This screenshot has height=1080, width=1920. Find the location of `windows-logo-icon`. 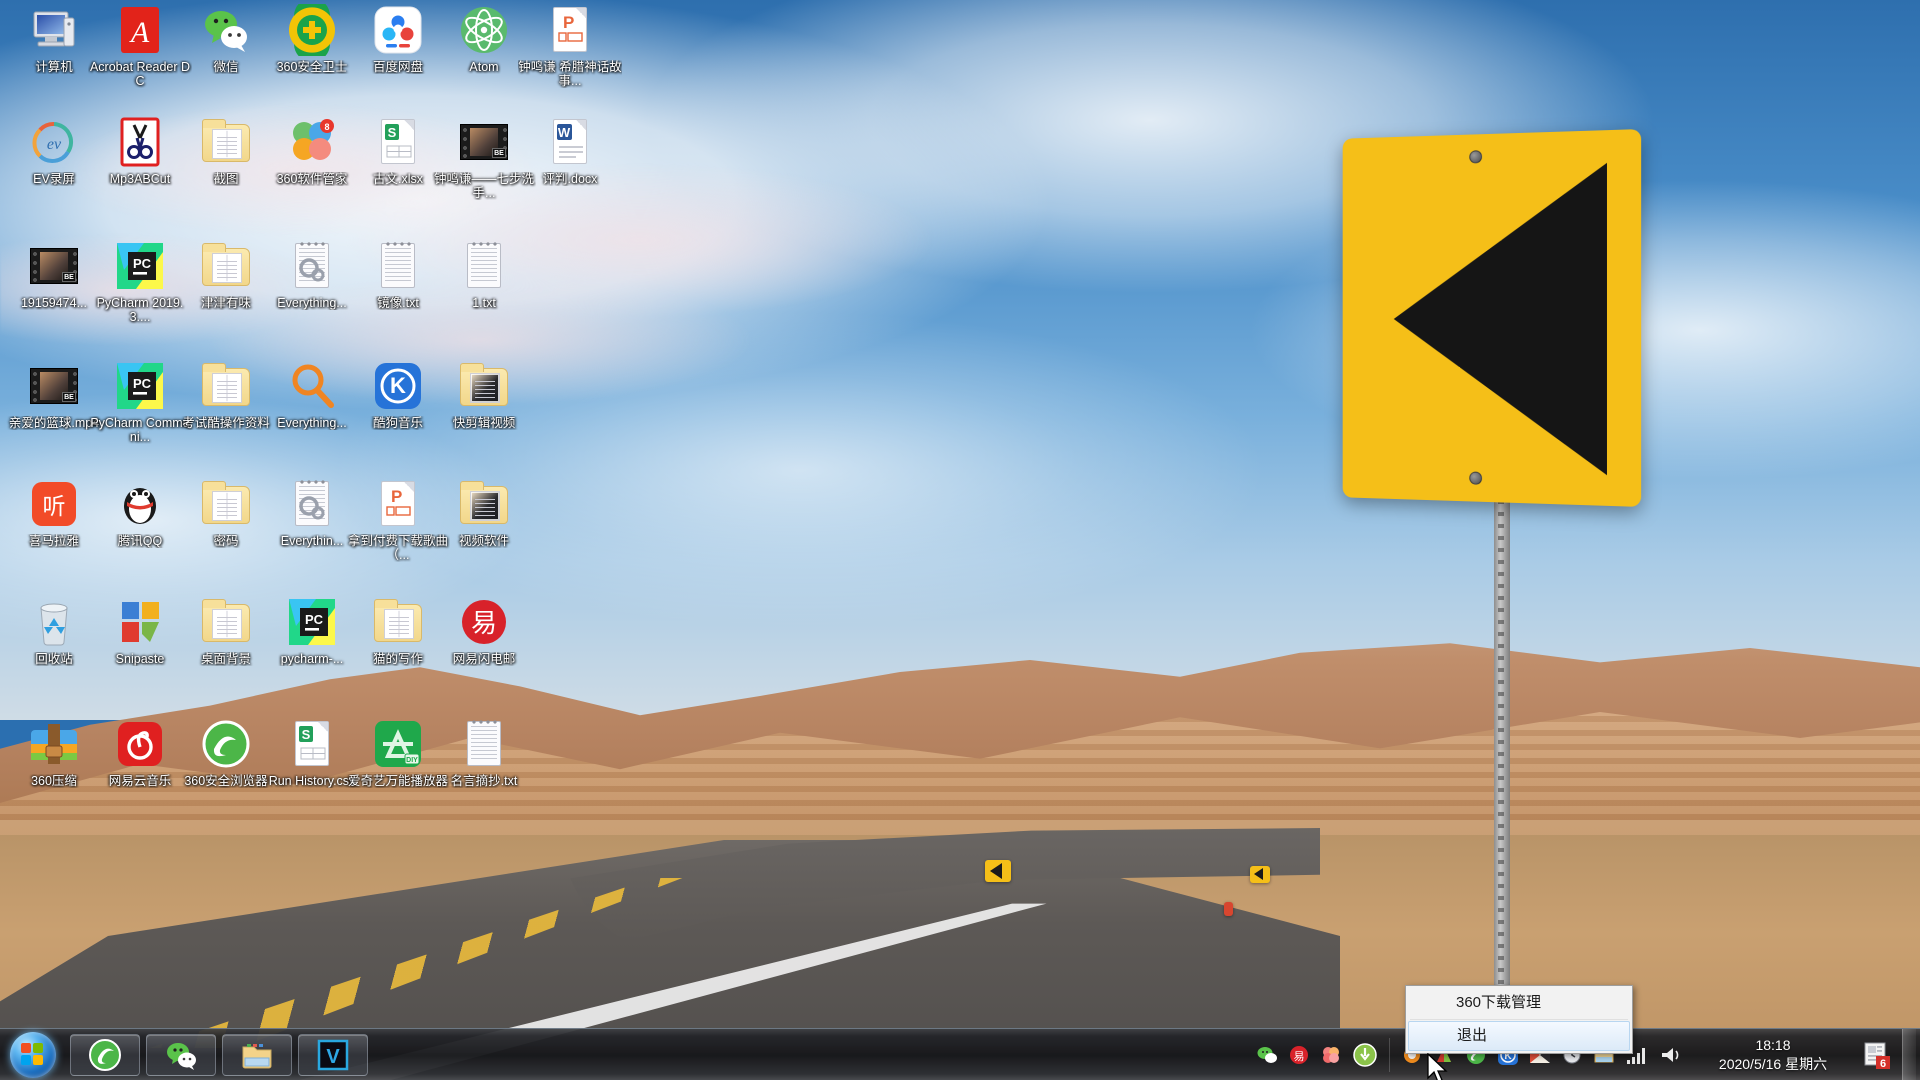

windows-logo-icon is located at coordinates (33, 1054).